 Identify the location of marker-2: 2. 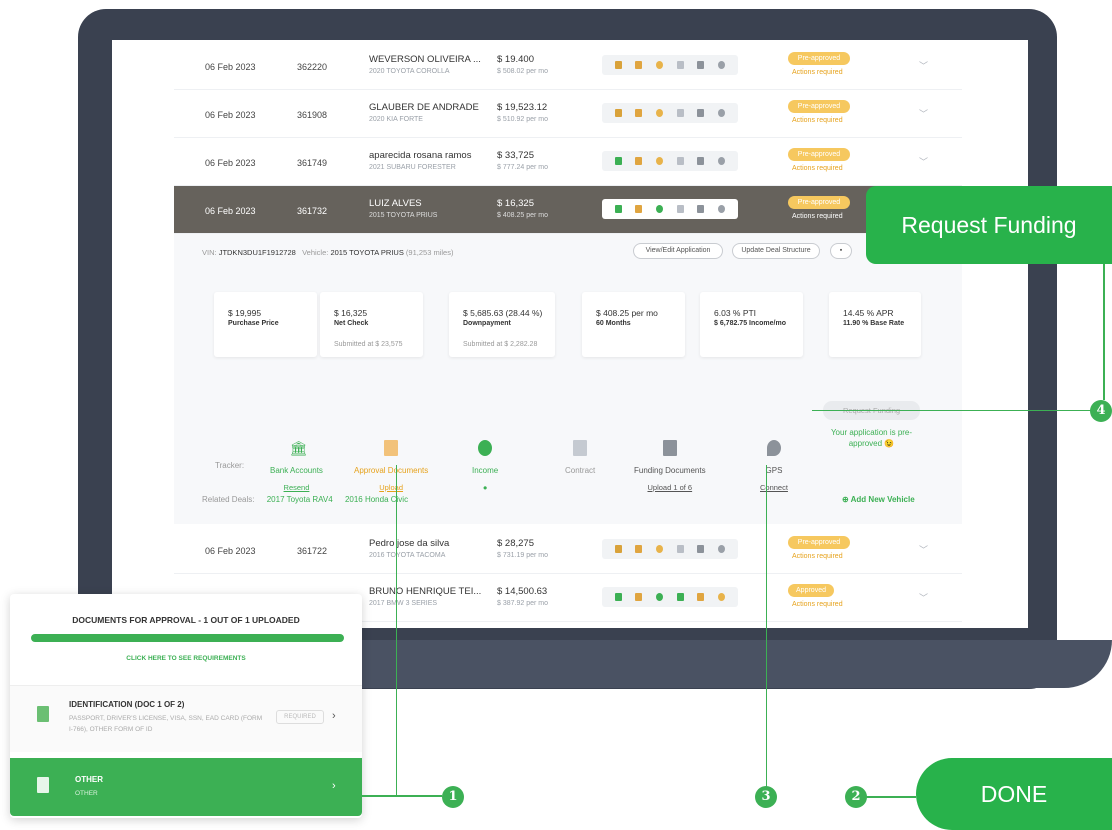
(856, 797).